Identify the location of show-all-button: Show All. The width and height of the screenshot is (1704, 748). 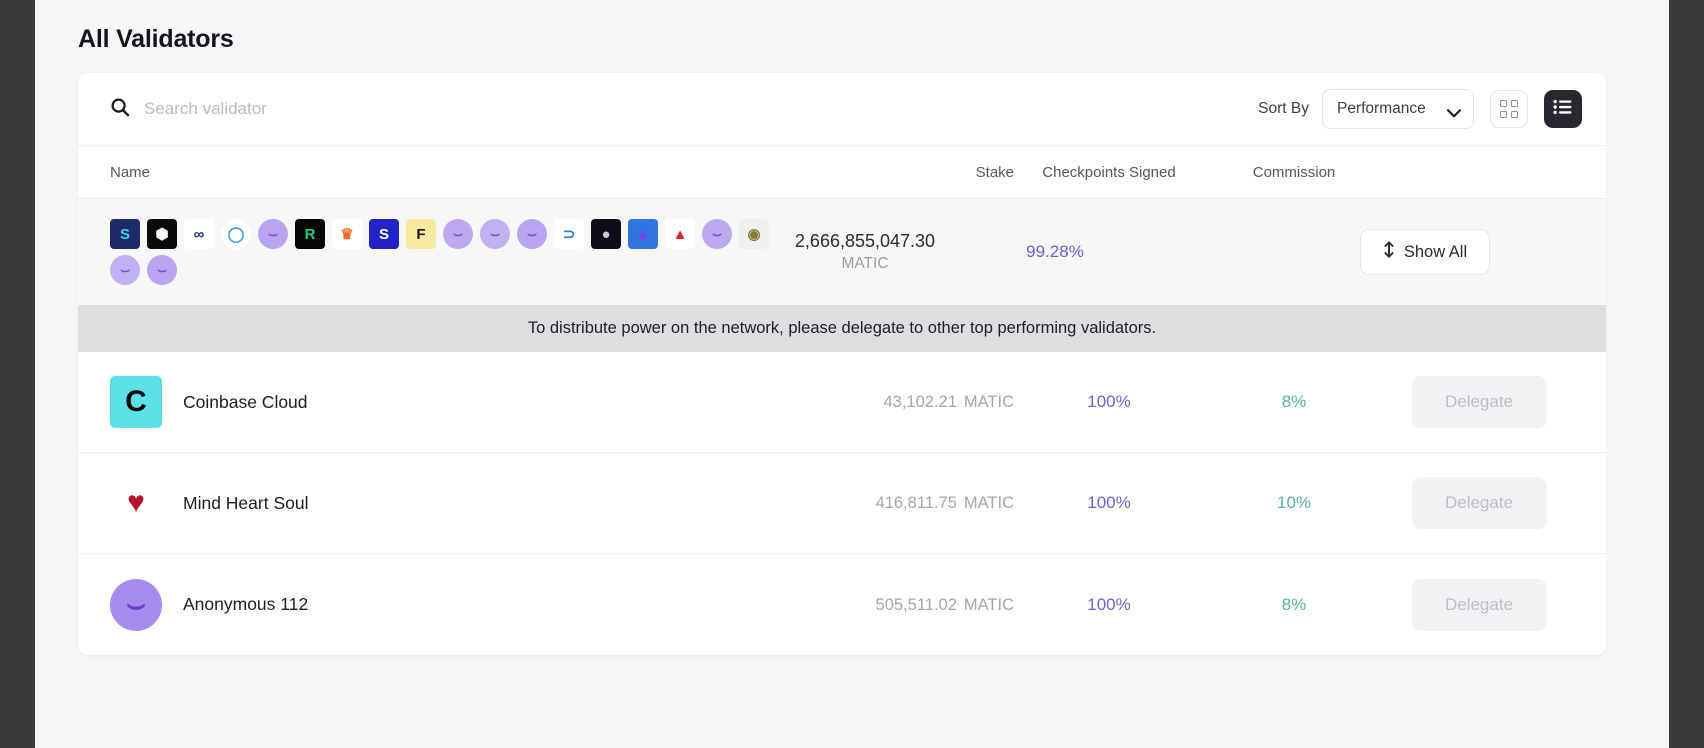
(1425, 252).